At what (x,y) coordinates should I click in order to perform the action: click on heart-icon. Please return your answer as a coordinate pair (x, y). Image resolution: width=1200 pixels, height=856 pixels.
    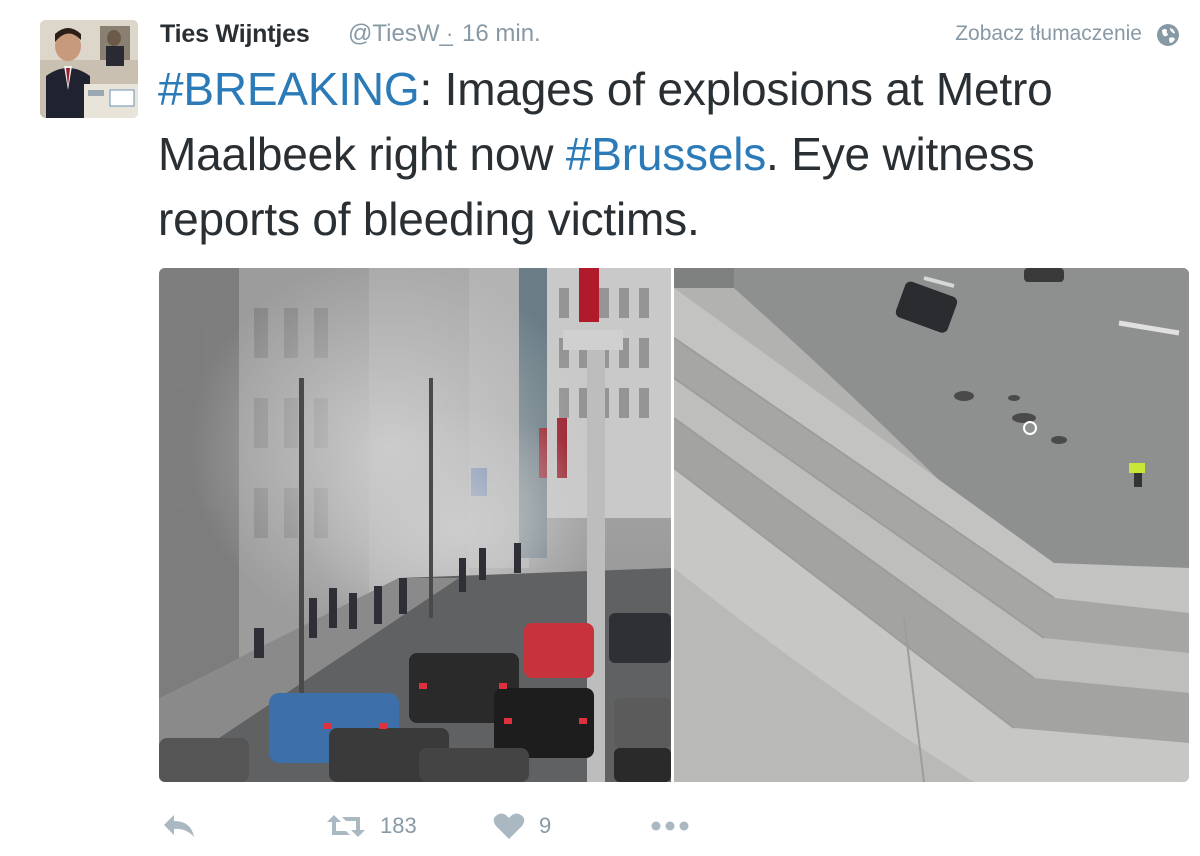
    Looking at the image, I should click on (509, 826).